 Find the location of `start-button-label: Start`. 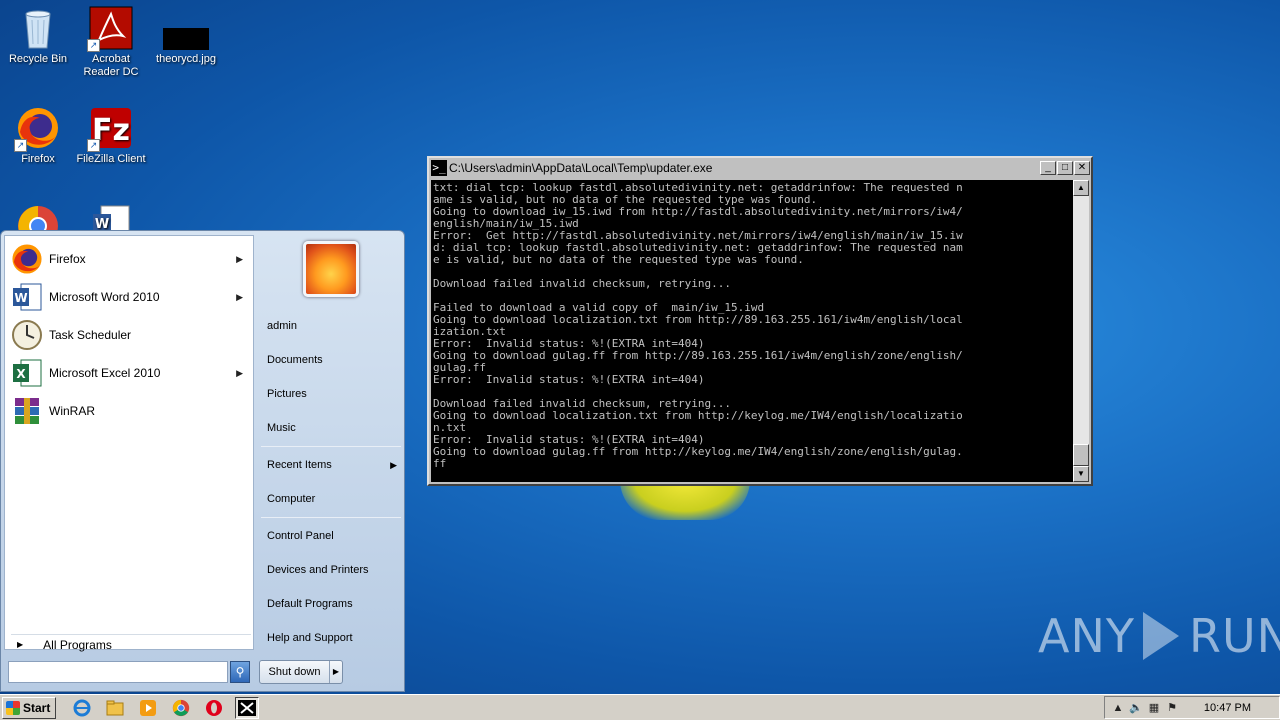

start-button-label: Start is located at coordinates (37, 707).